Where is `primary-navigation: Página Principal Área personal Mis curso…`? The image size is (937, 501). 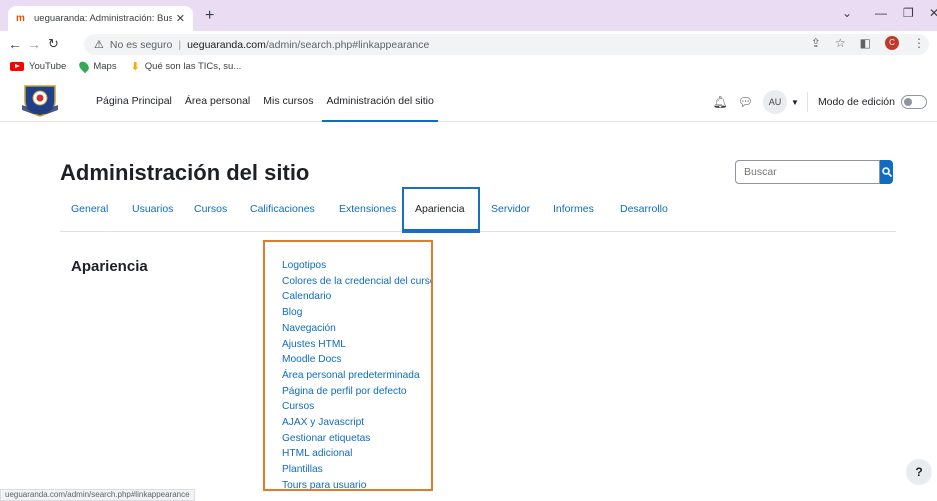
primary-navigation: Página Principal Área personal Mis curso… is located at coordinates (267, 100).